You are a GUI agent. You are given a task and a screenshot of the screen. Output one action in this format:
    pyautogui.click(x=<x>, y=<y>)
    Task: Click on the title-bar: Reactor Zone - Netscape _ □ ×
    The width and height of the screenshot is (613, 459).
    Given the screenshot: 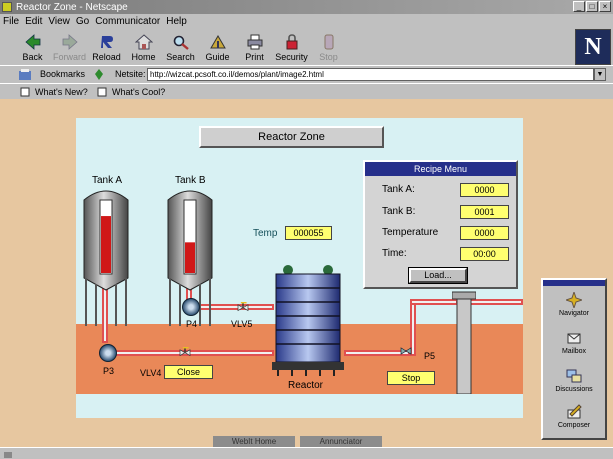 What is the action you would take?
    pyautogui.click(x=306, y=7)
    